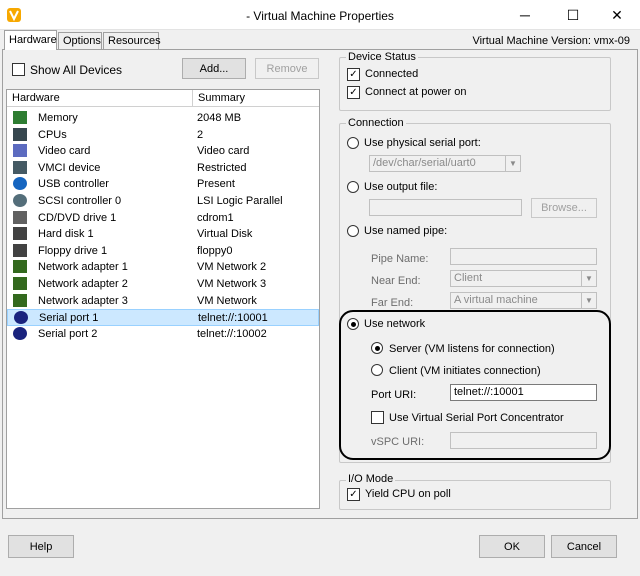  I want to click on hardware-row: Floppy drive 1 floppy0, so click(163, 251).